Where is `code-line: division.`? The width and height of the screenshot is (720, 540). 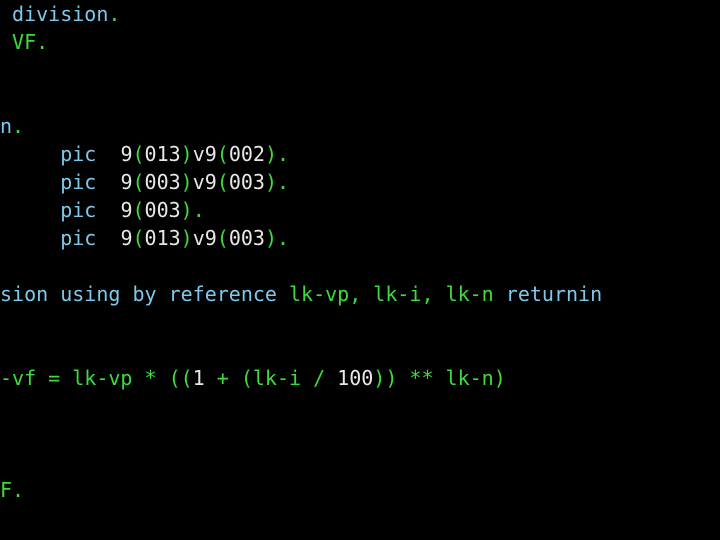 code-line: division. is located at coordinates (360, 14).